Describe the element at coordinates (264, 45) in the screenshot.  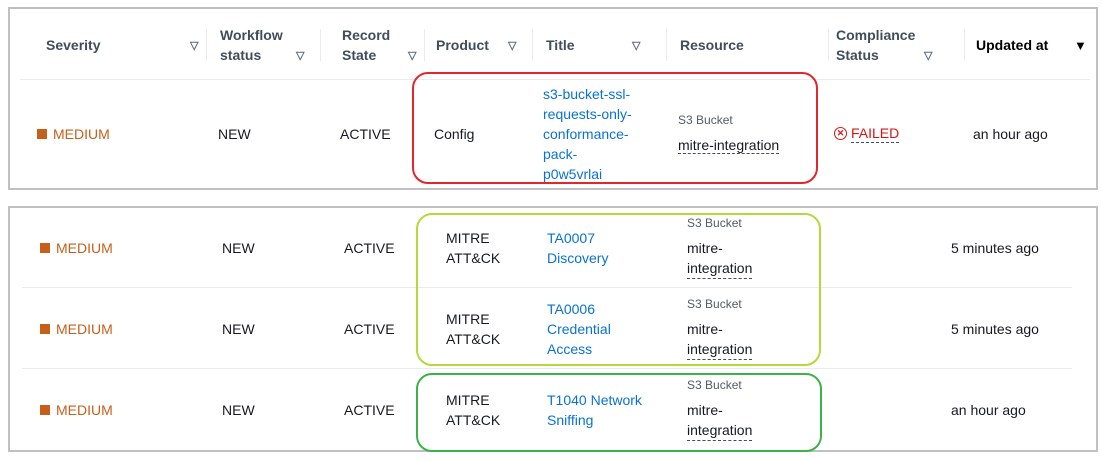
I see `header-workflow-status: Workflow status ▽` at that location.